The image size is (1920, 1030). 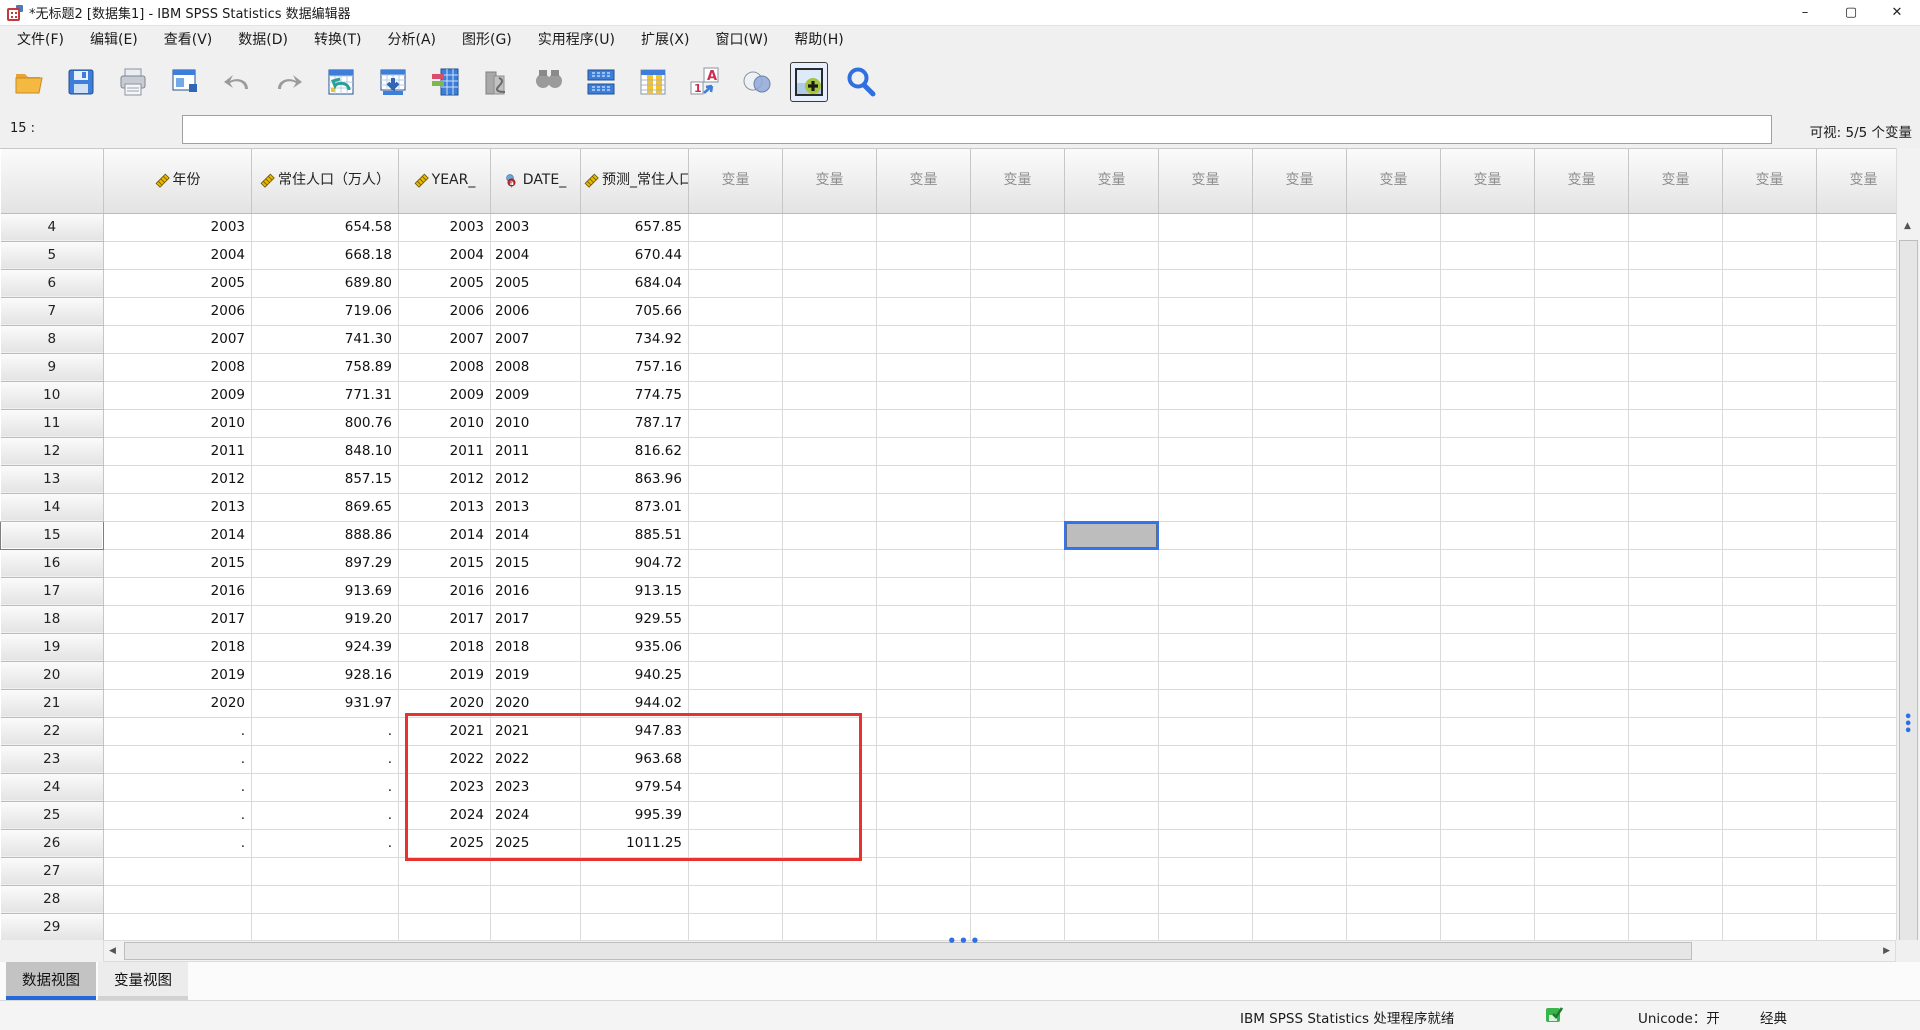 I want to click on cell: 2009, so click(x=535, y=395).